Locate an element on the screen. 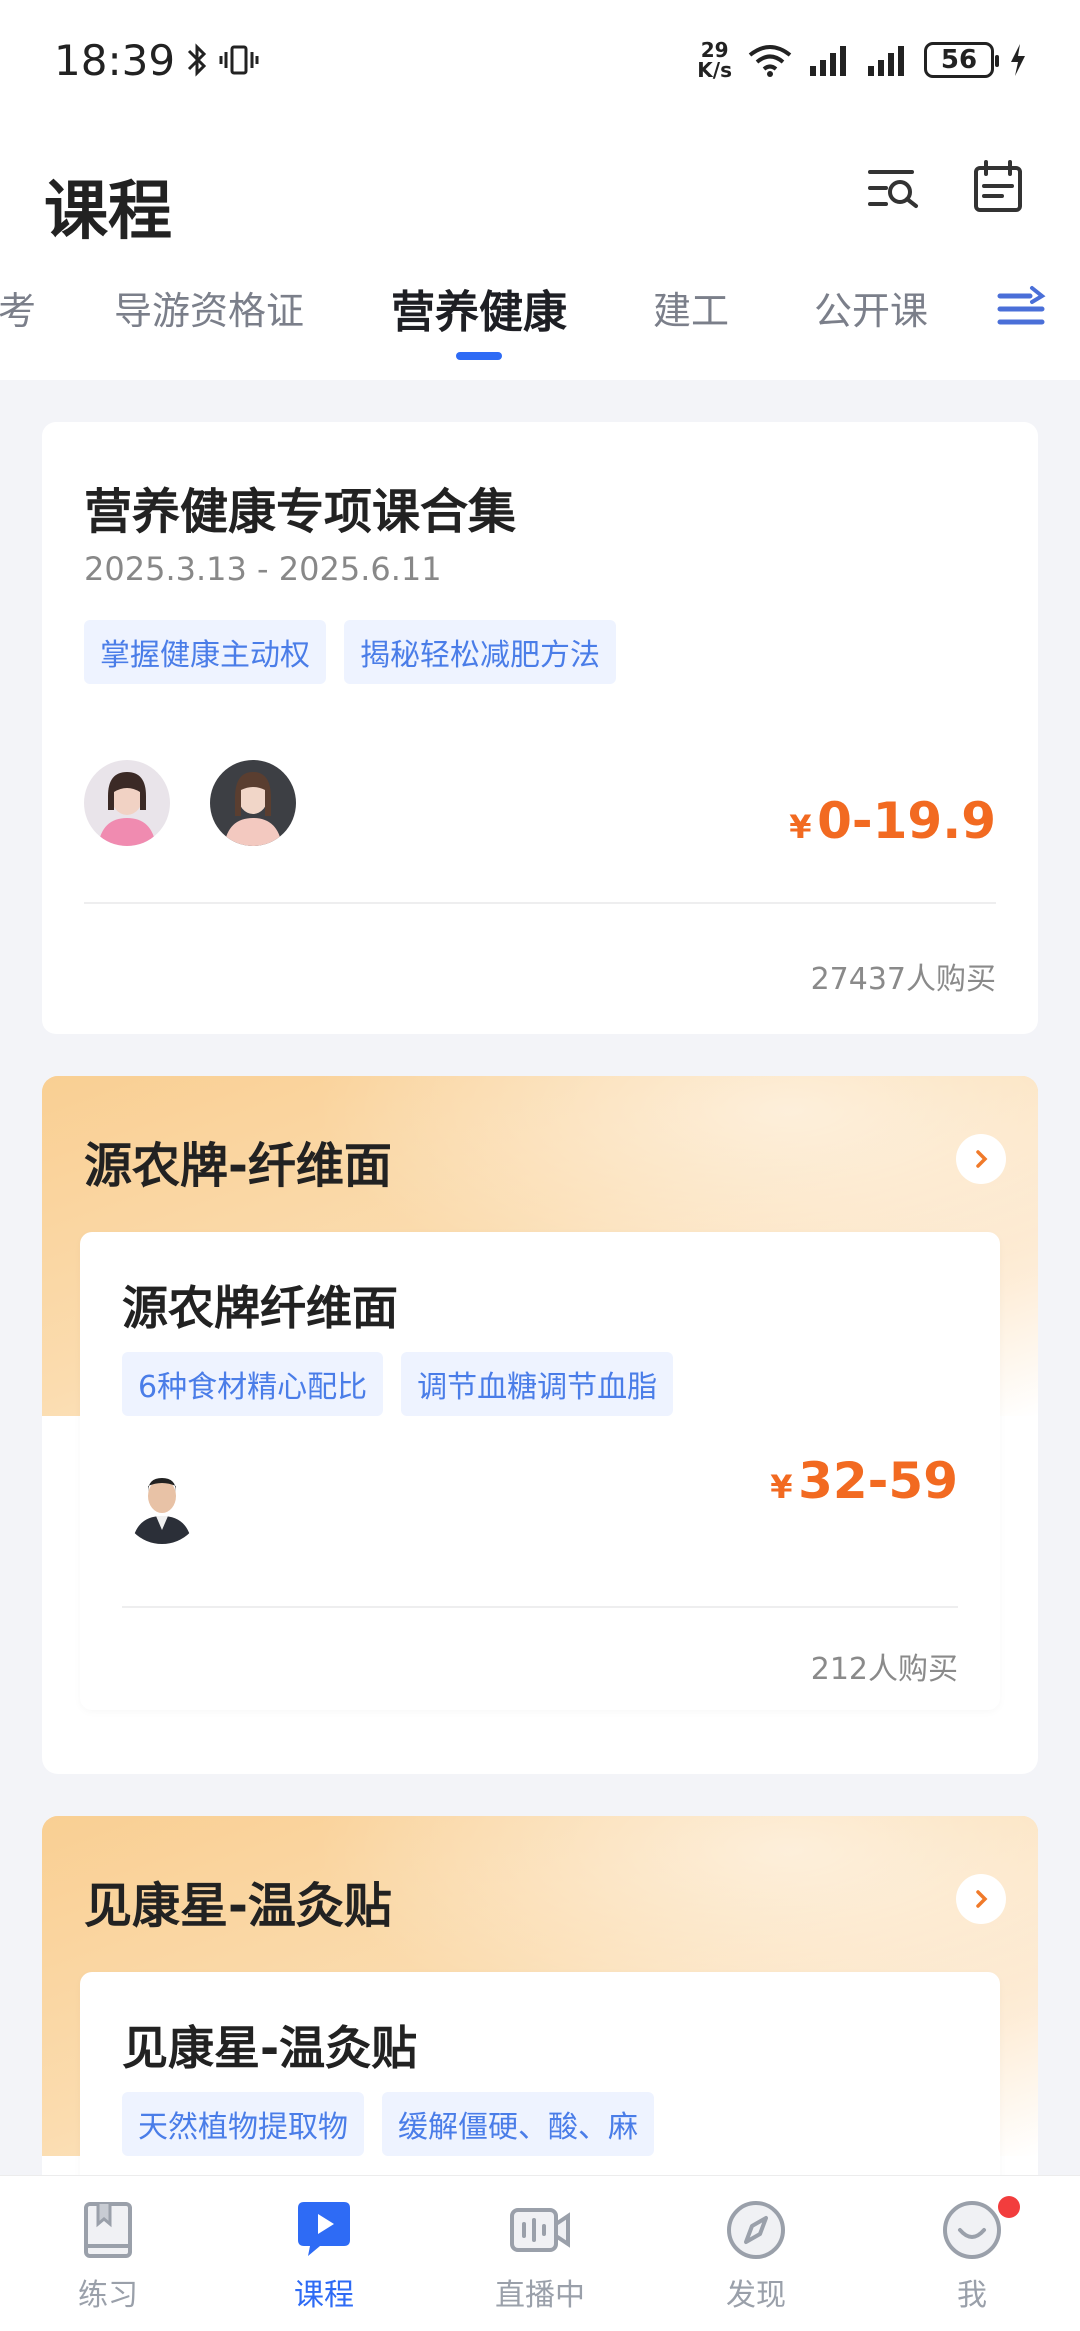 The width and height of the screenshot is (1080, 2331). tab-open-course: 公开课 is located at coordinates (871, 307).